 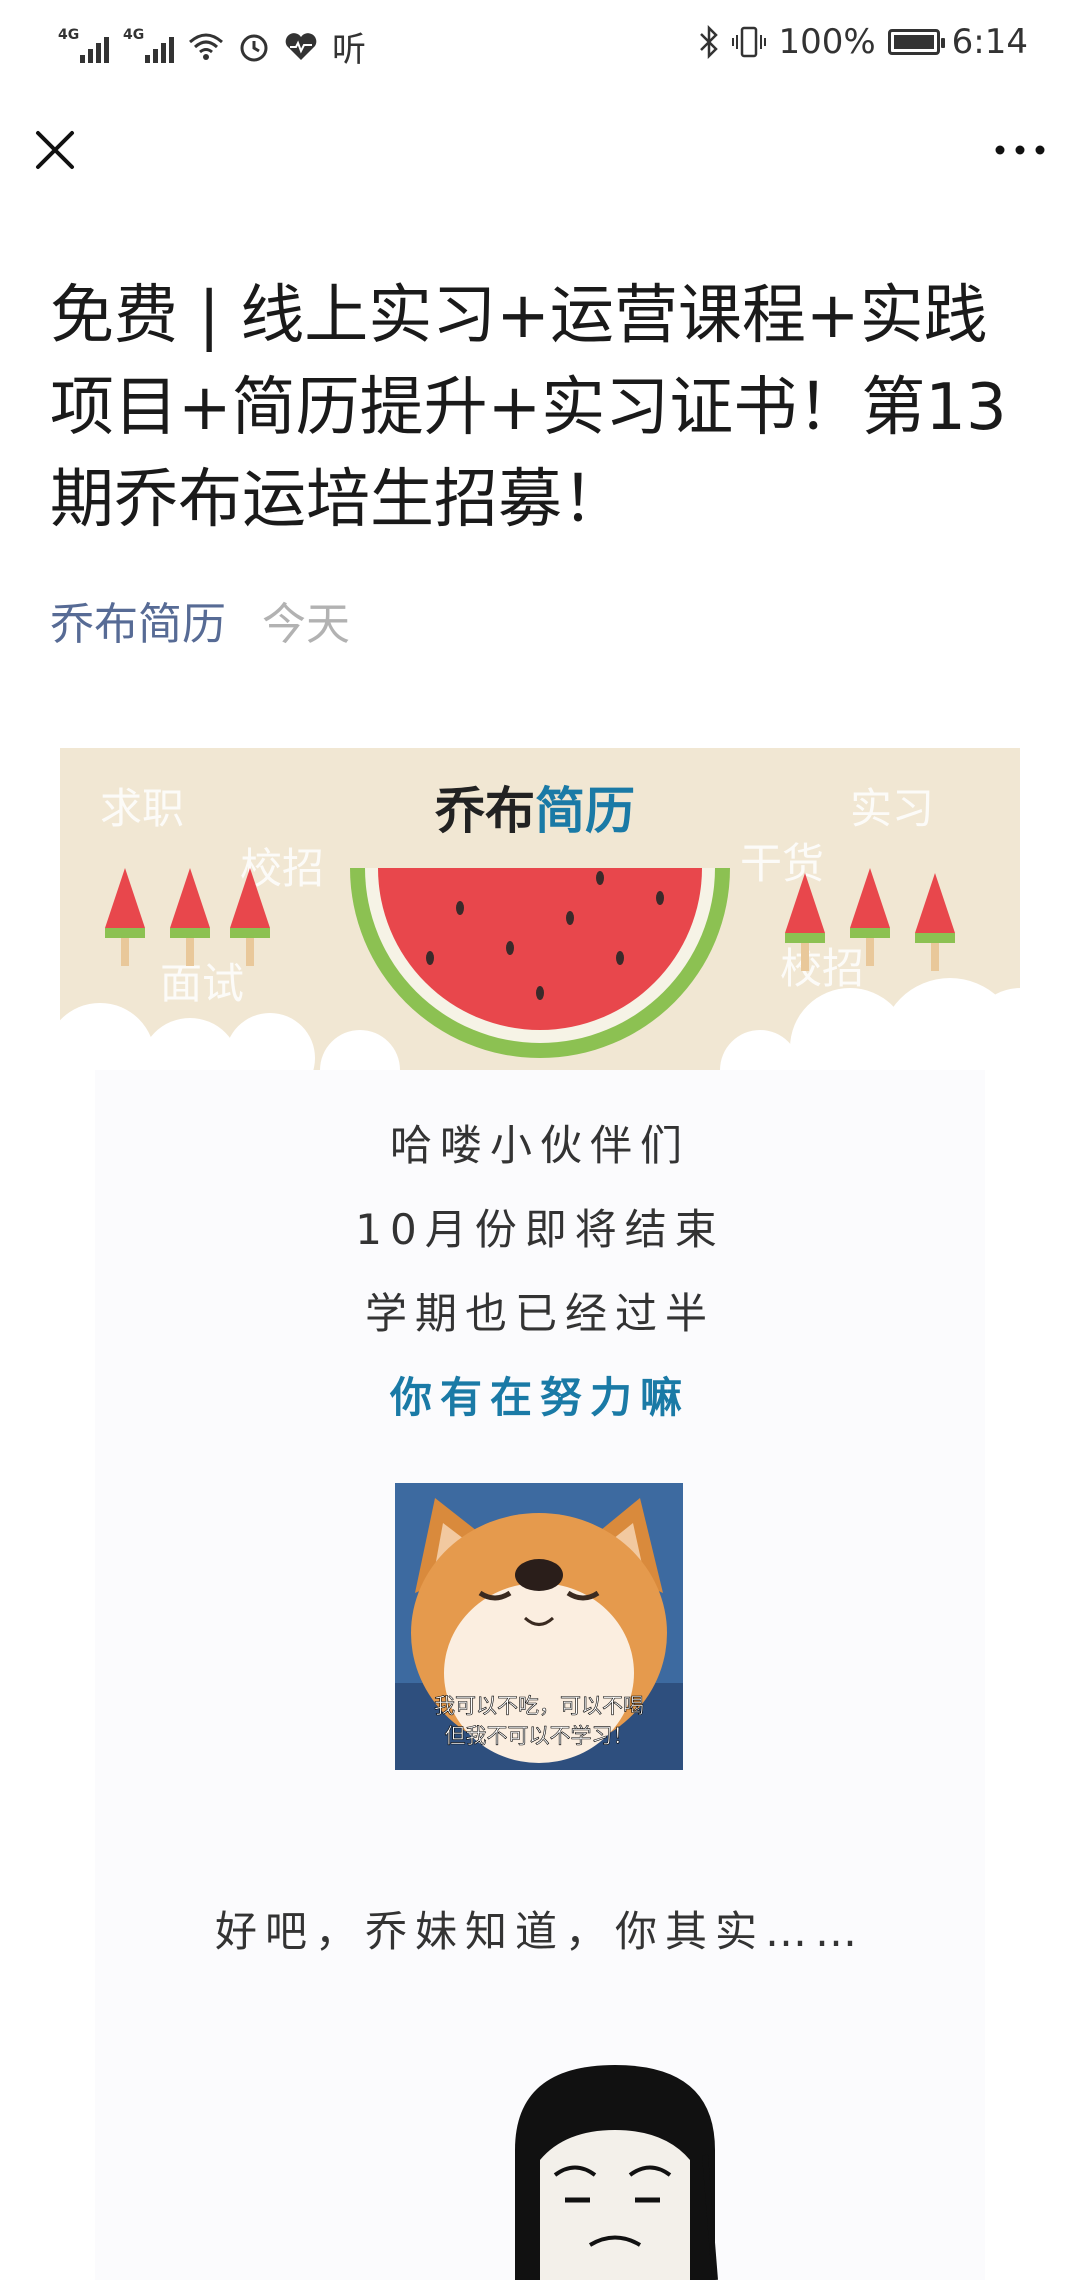 I want to click on alarm-icon, so click(x=254, y=47).